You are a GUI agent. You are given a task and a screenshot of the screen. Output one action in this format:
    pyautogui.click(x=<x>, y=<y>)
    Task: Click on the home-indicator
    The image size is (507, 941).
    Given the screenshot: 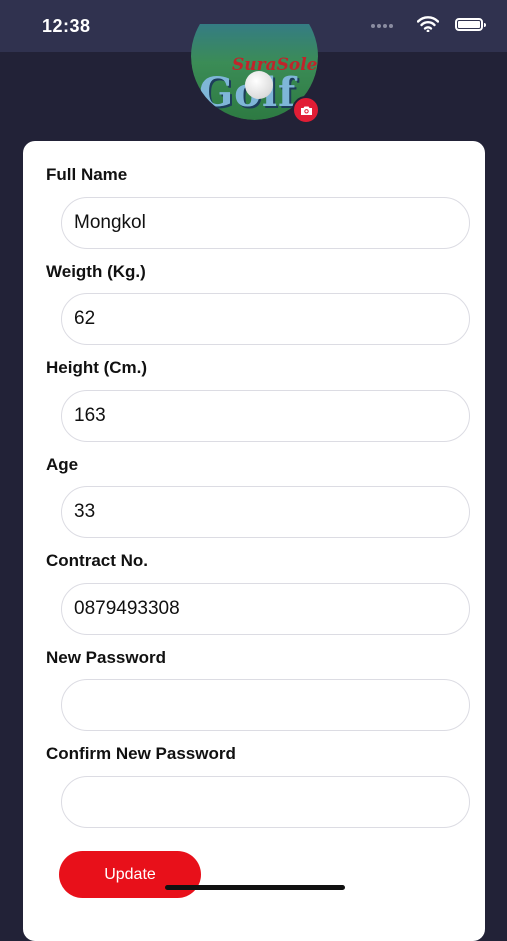 What is the action you would take?
    pyautogui.click(x=255, y=887)
    